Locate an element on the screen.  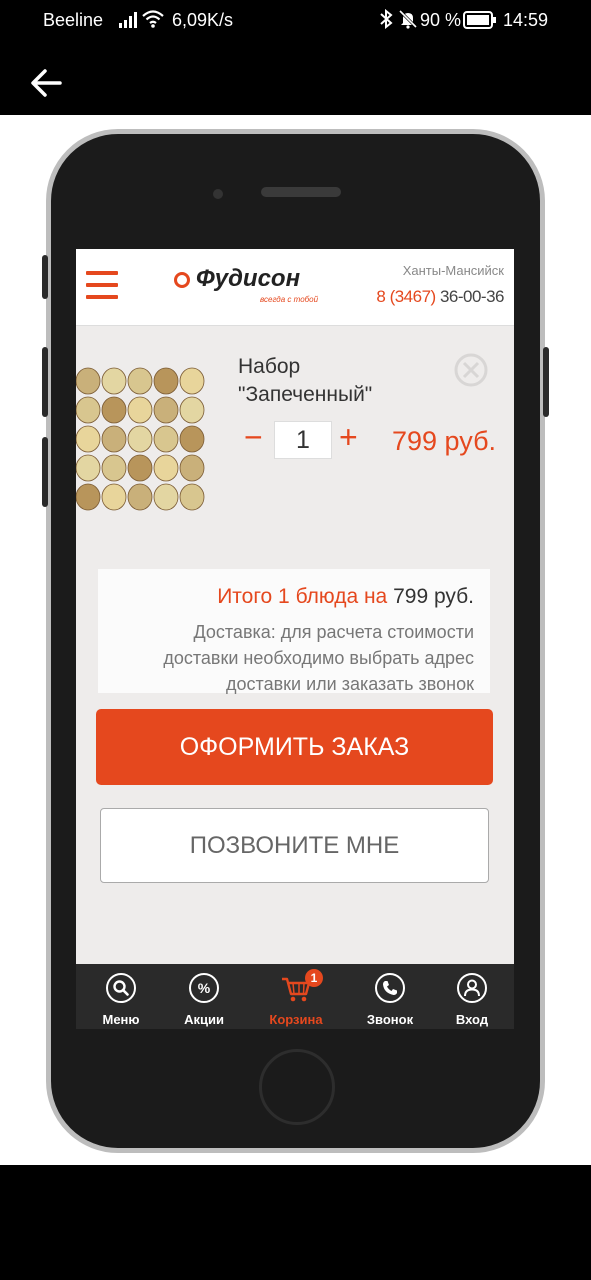
bluetooth-icon is located at coordinates (386, 19).